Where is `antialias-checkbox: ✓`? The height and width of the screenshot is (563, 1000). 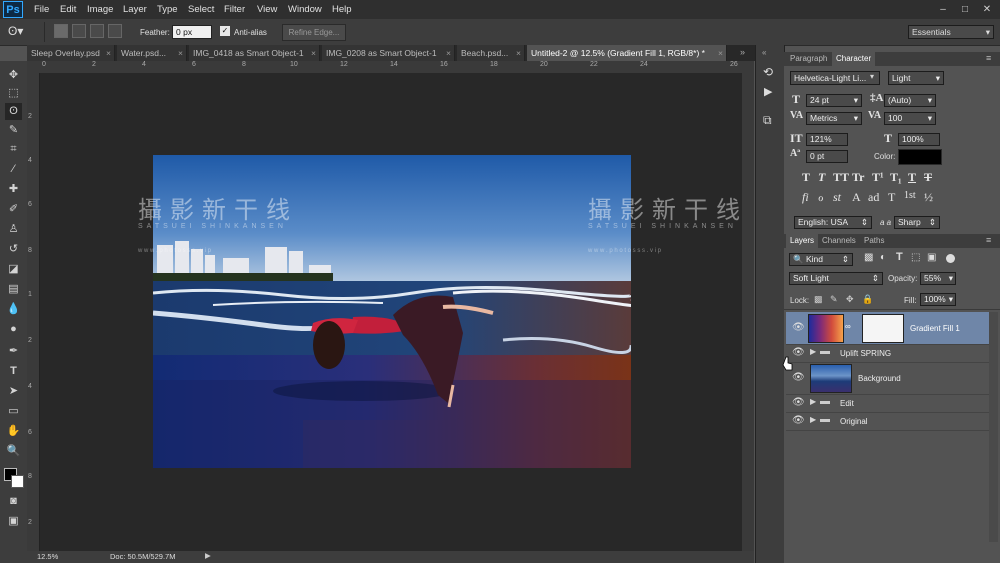 antialias-checkbox: ✓ is located at coordinates (225, 31).